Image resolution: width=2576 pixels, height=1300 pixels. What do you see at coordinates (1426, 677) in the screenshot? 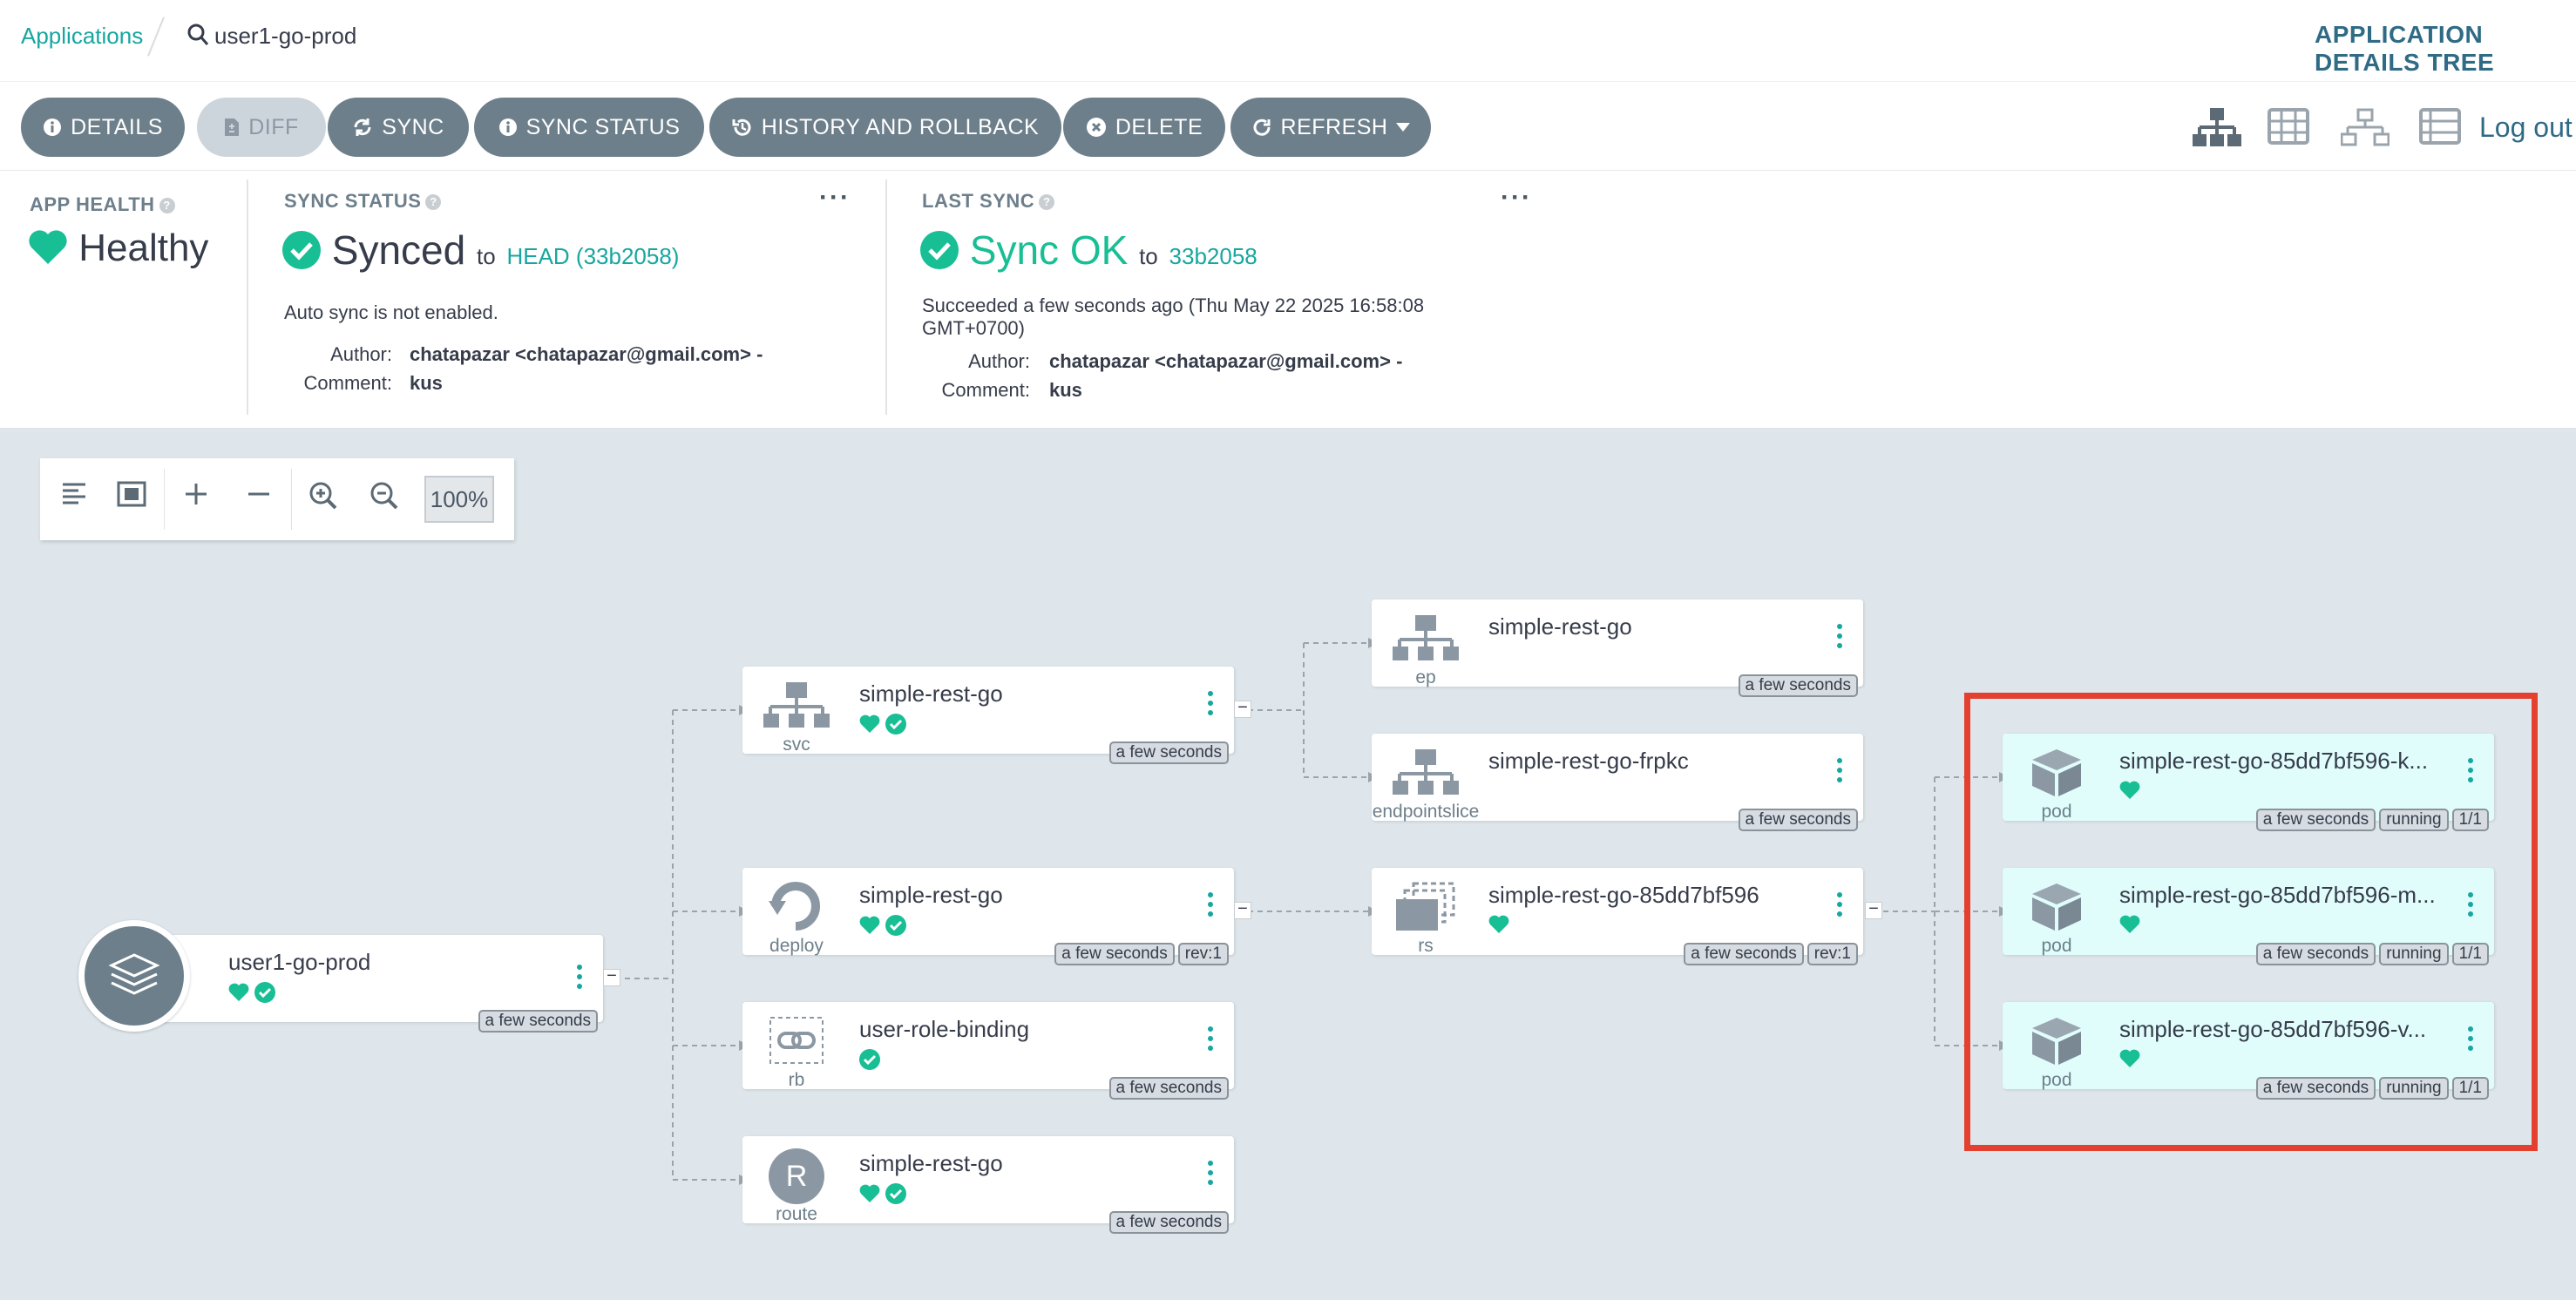
I see `node-kind: ep` at bounding box center [1426, 677].